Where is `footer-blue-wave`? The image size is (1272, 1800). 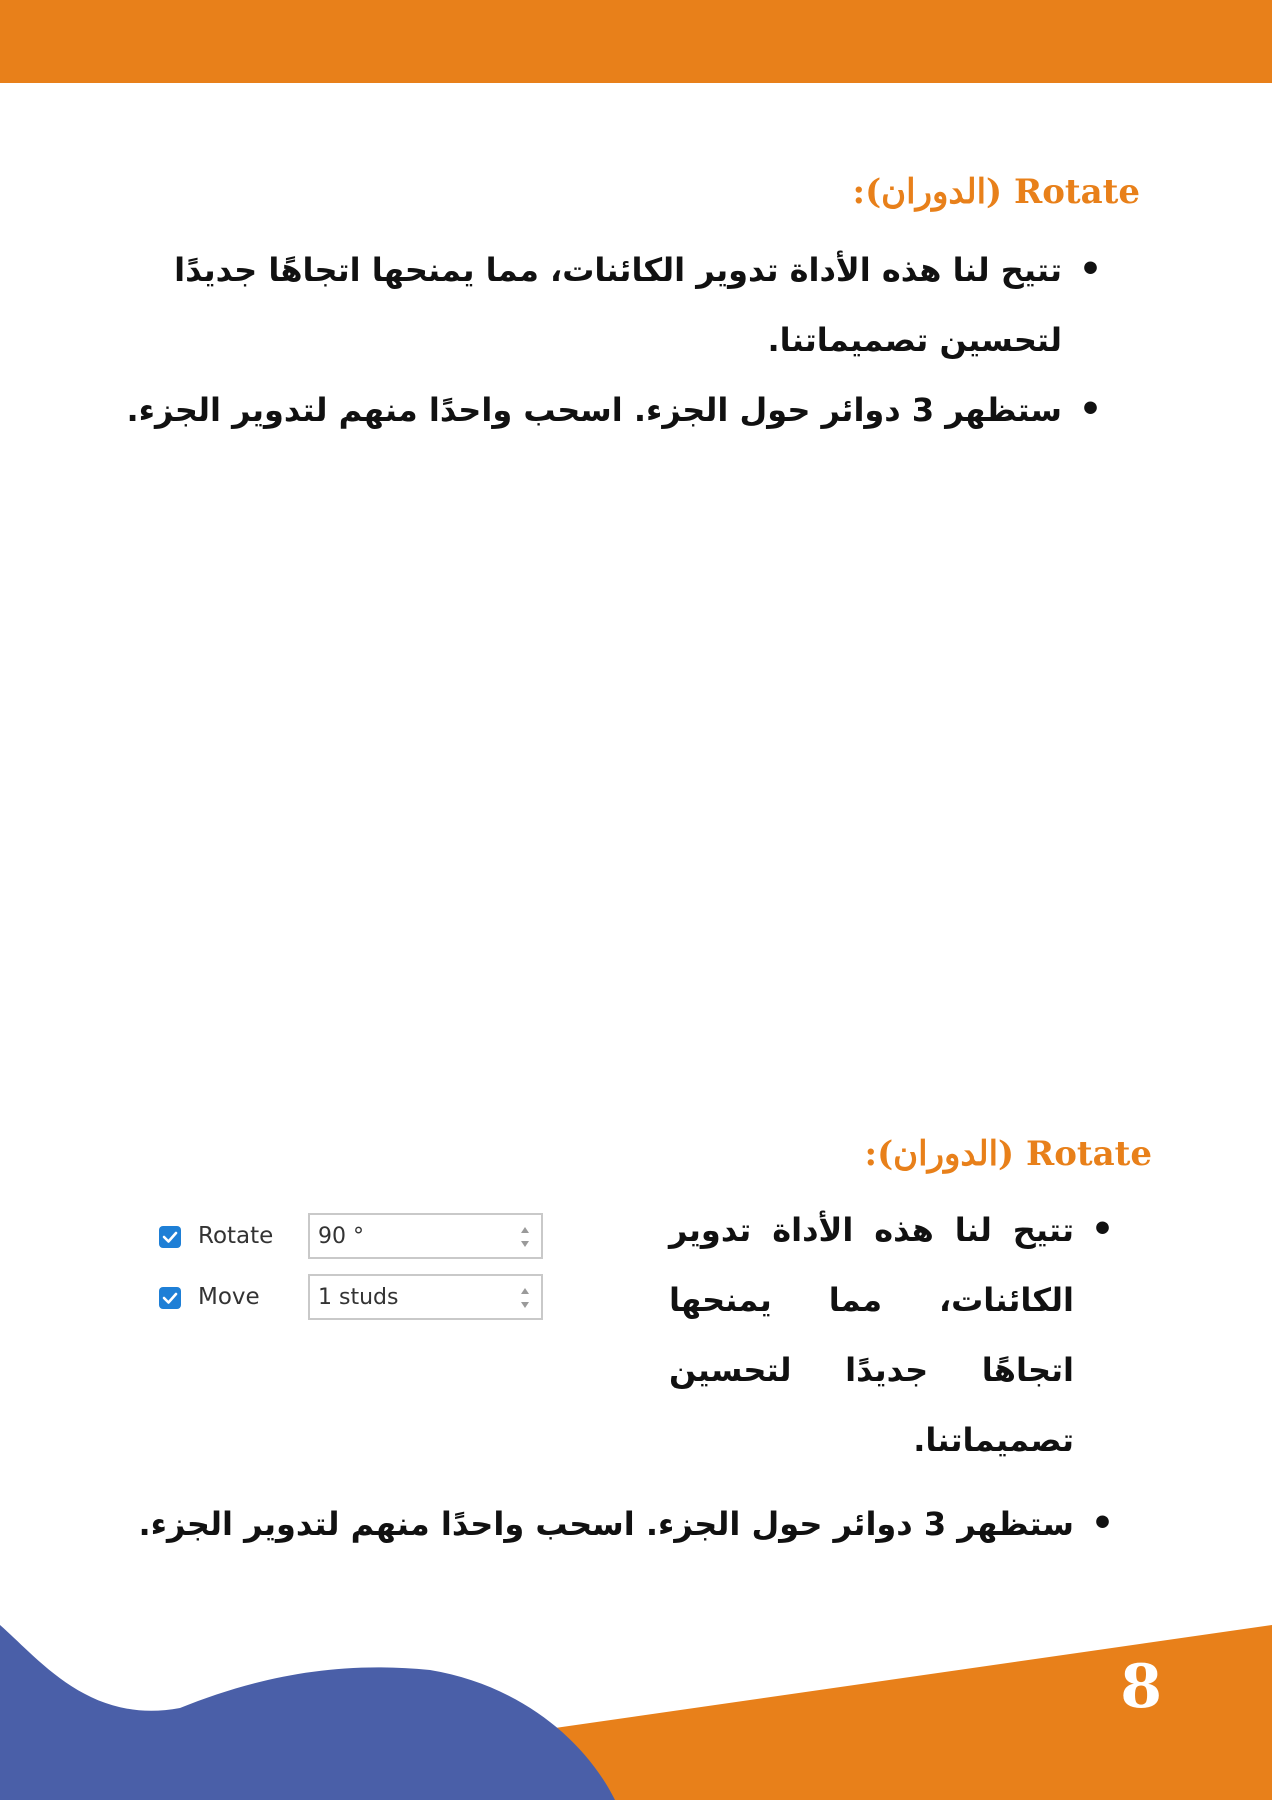 footer-blue-wave is located at coordinates (307, 1712).